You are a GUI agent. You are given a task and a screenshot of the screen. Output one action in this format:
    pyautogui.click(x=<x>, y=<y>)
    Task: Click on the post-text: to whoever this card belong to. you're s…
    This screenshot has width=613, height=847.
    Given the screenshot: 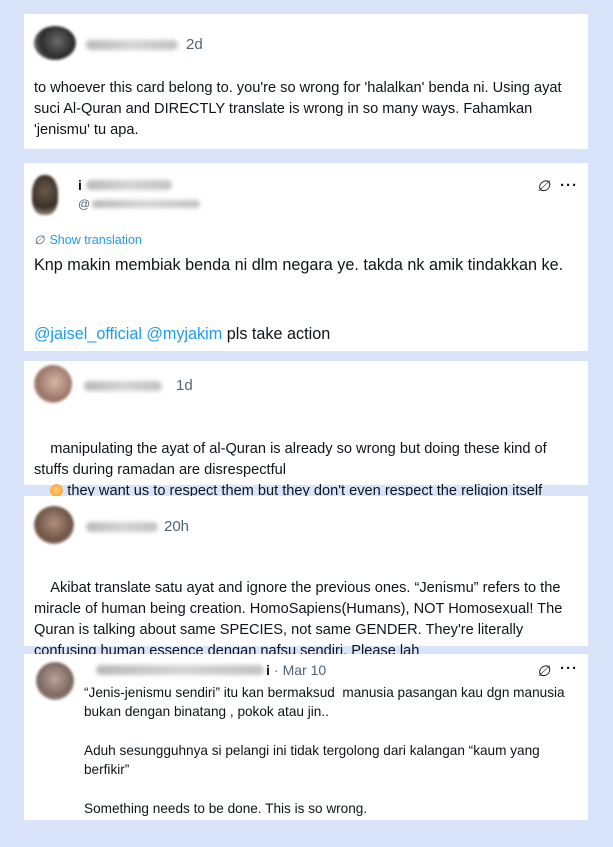 What is the action you would take?
    pyautogui.click(x=300, y=109)
    